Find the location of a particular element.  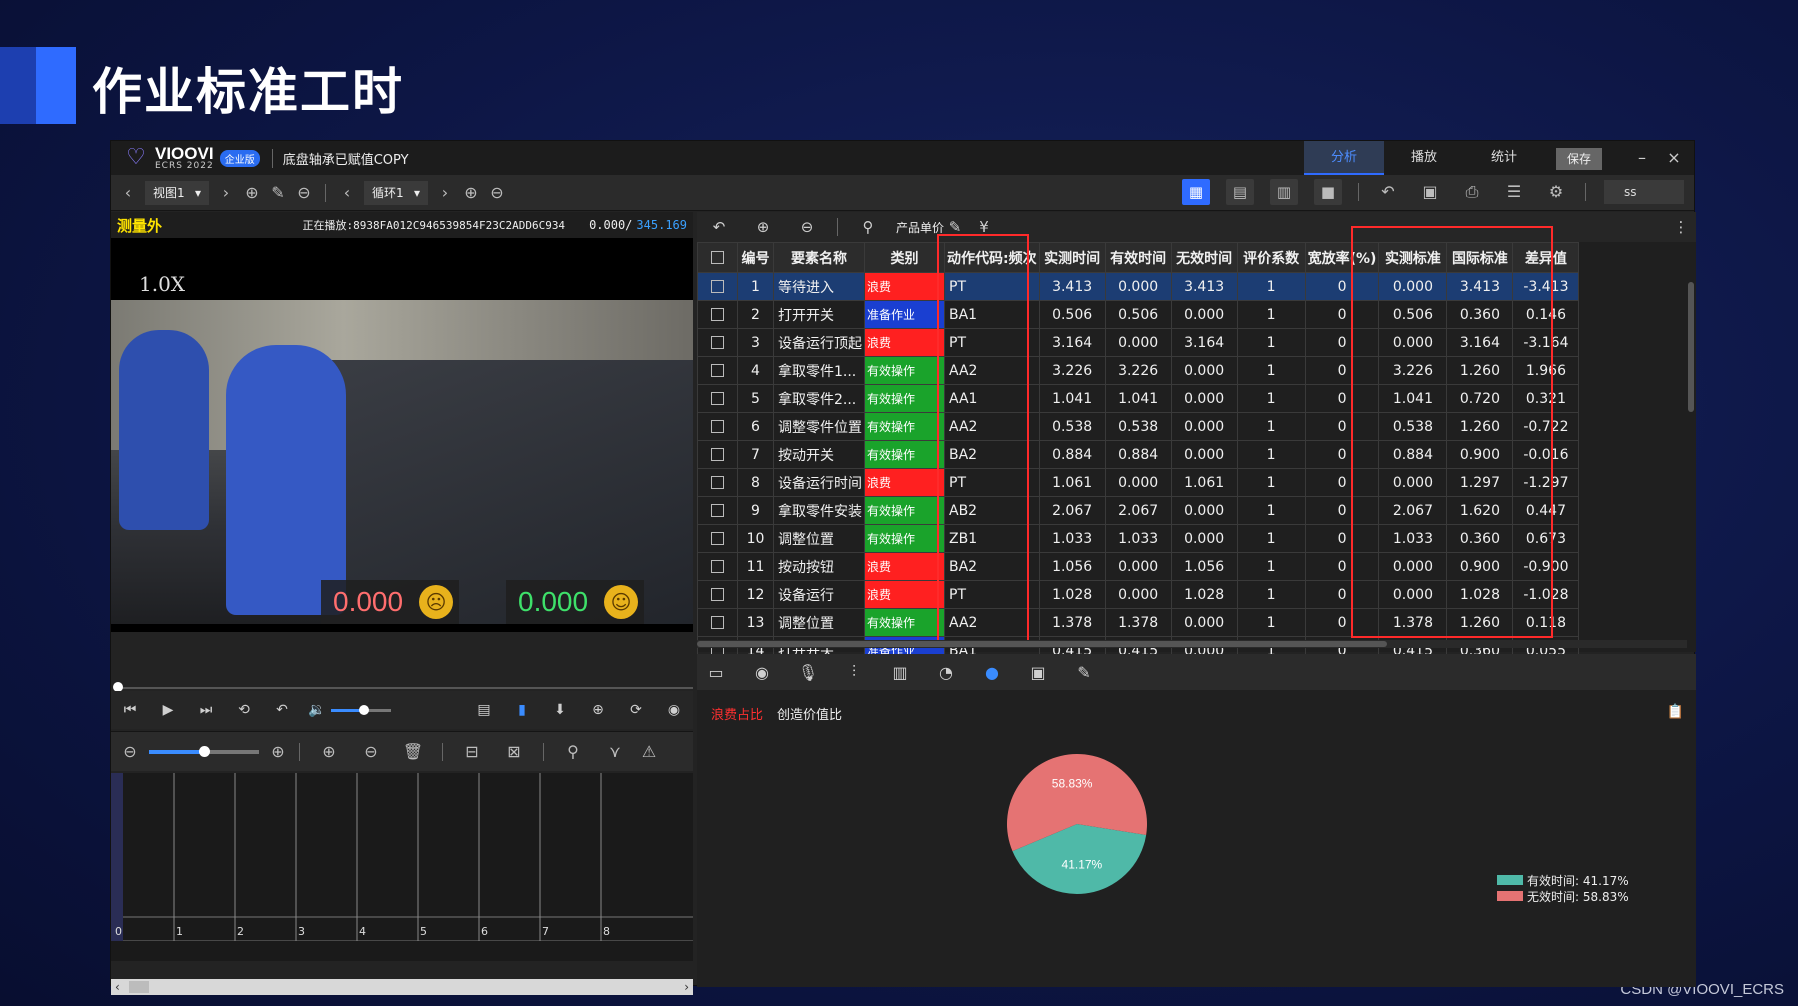

cell-element-name: 调整位置 is located at coordinates (819, 622).